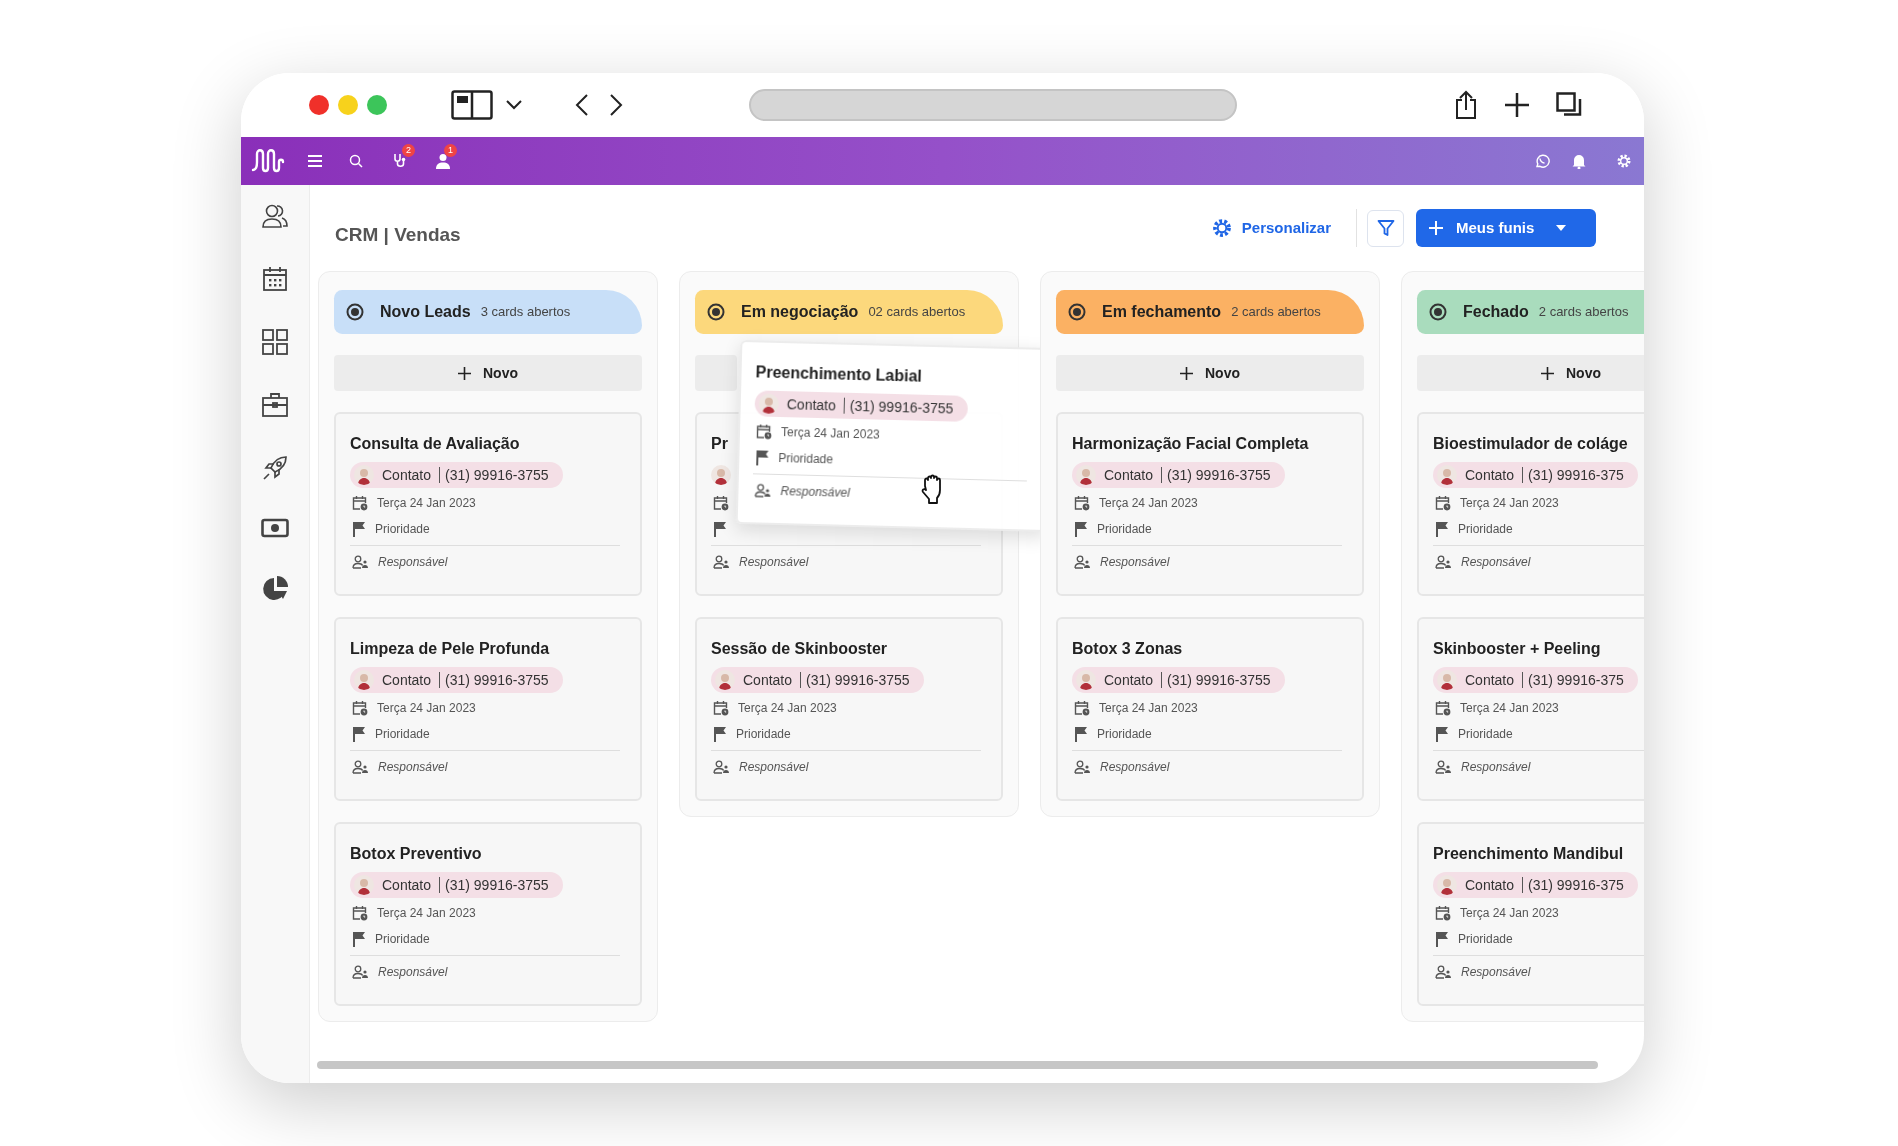 Image resolution: width=1898 pixels, height=1146 pixels. What do you see at coordinates (1528, 854) in the screenshot?
I see `card-title: Preenchimento Mandibul` at bounding box center [1528, 854].